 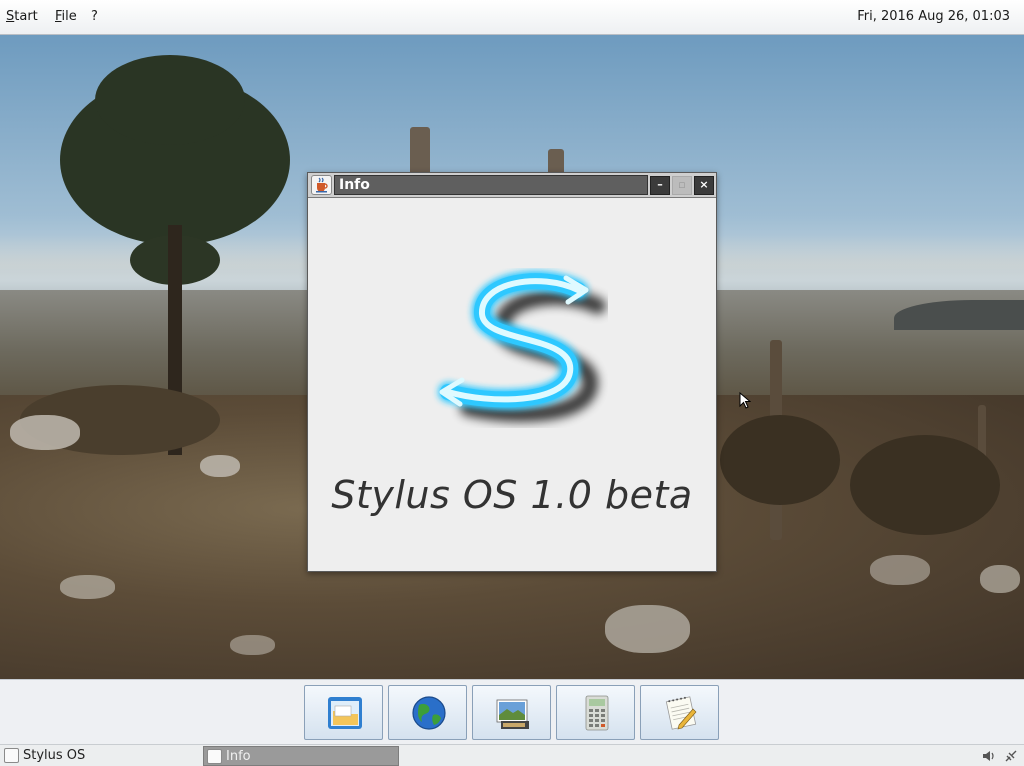 What do you see at coordinates (745, 400) in the screenshot?
I see `mouse-cursor-icon` at bounding box center [745, 400].